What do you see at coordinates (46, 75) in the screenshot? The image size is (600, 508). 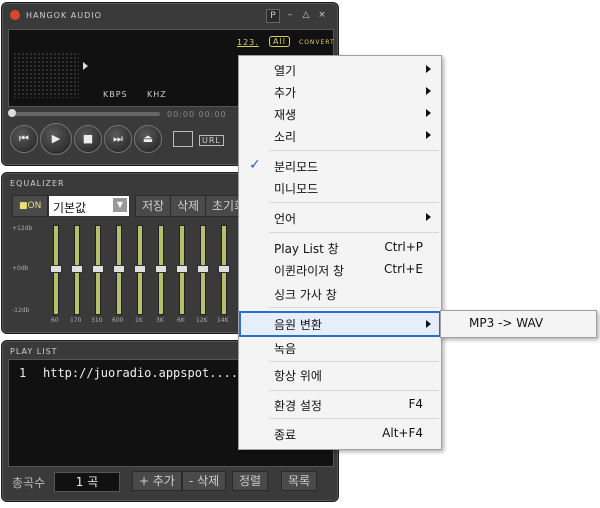 I see `visualizer` at bounding box center [46, 75].